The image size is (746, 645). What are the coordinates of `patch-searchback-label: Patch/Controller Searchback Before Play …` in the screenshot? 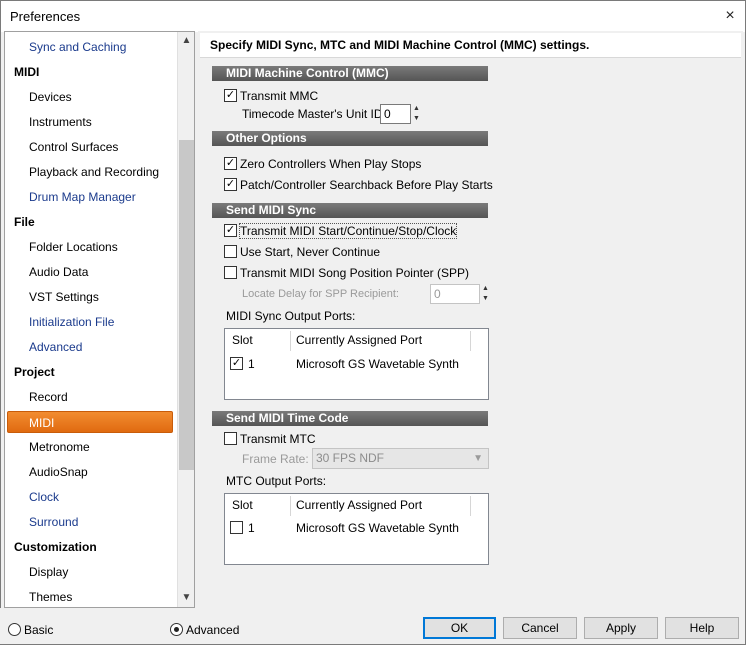 It's located at (366, 185).